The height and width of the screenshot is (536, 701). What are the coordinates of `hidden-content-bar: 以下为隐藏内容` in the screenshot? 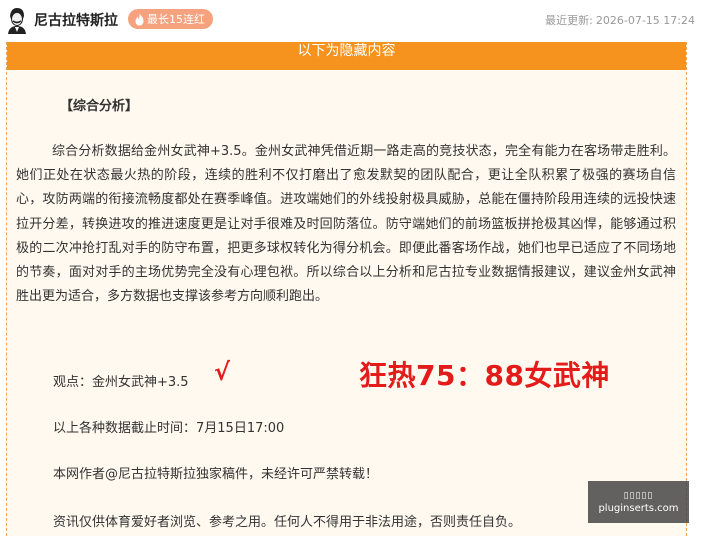 It's located at (346, 56).